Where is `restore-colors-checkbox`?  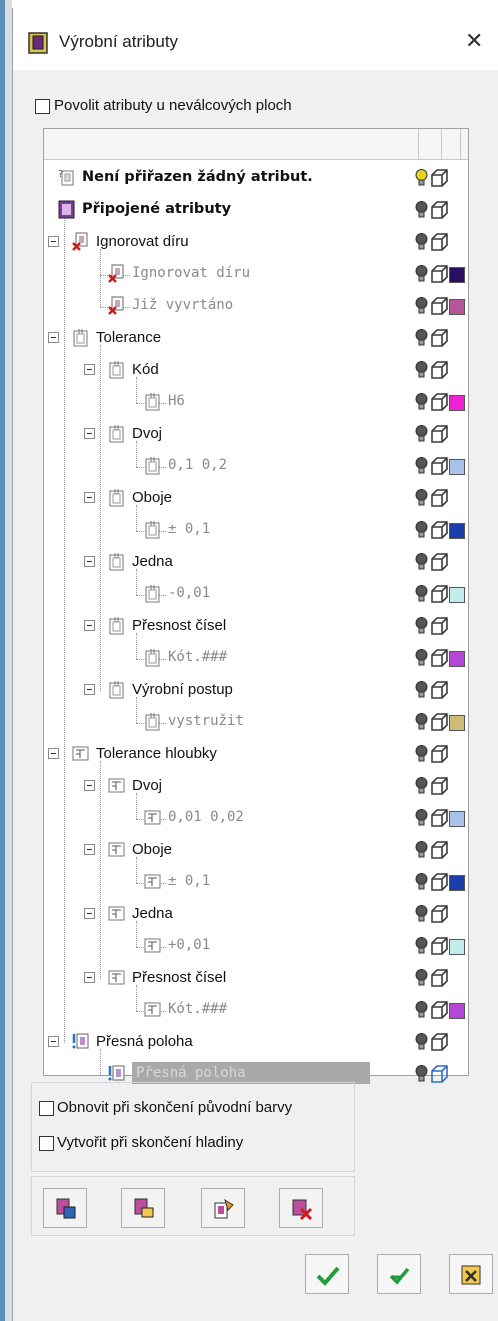
restore-colors-checkbox is located at coordinates (46, 1108).